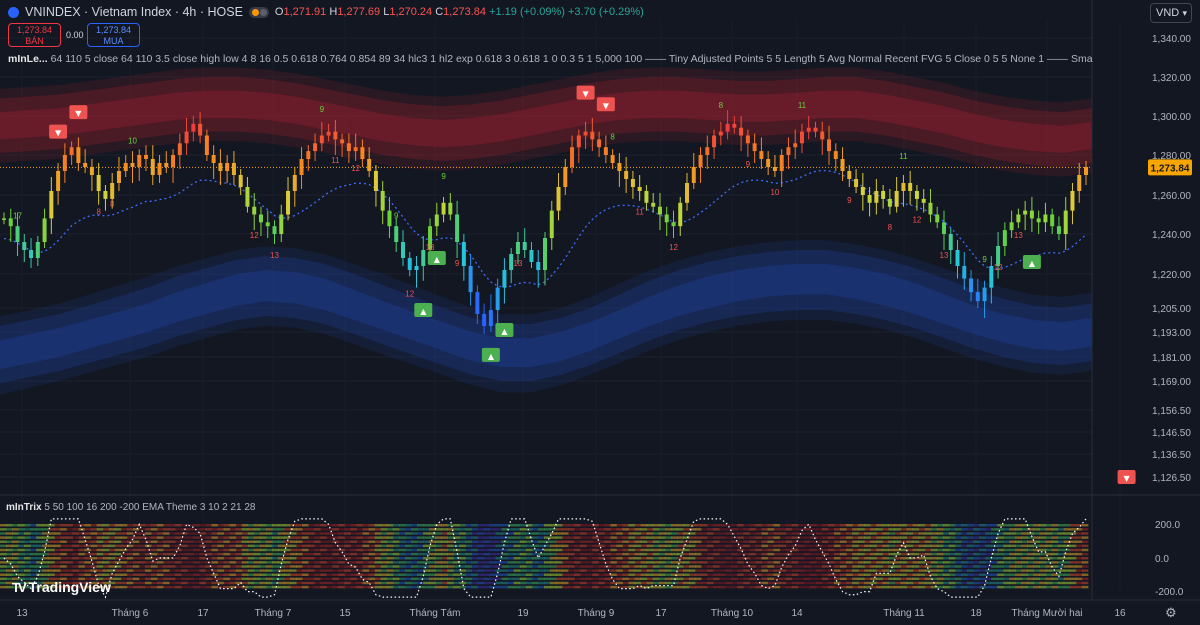 The height and width of the screenshot is (625, 1200). What do you see at coordinates (132, 140) in the screenshot?
I see `count-label: 10` at bounding box center [132, 140].